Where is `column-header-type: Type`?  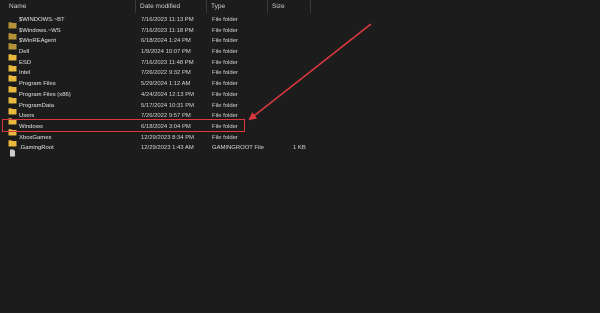
column-header-type: Type is located at coordinates (218, 6).